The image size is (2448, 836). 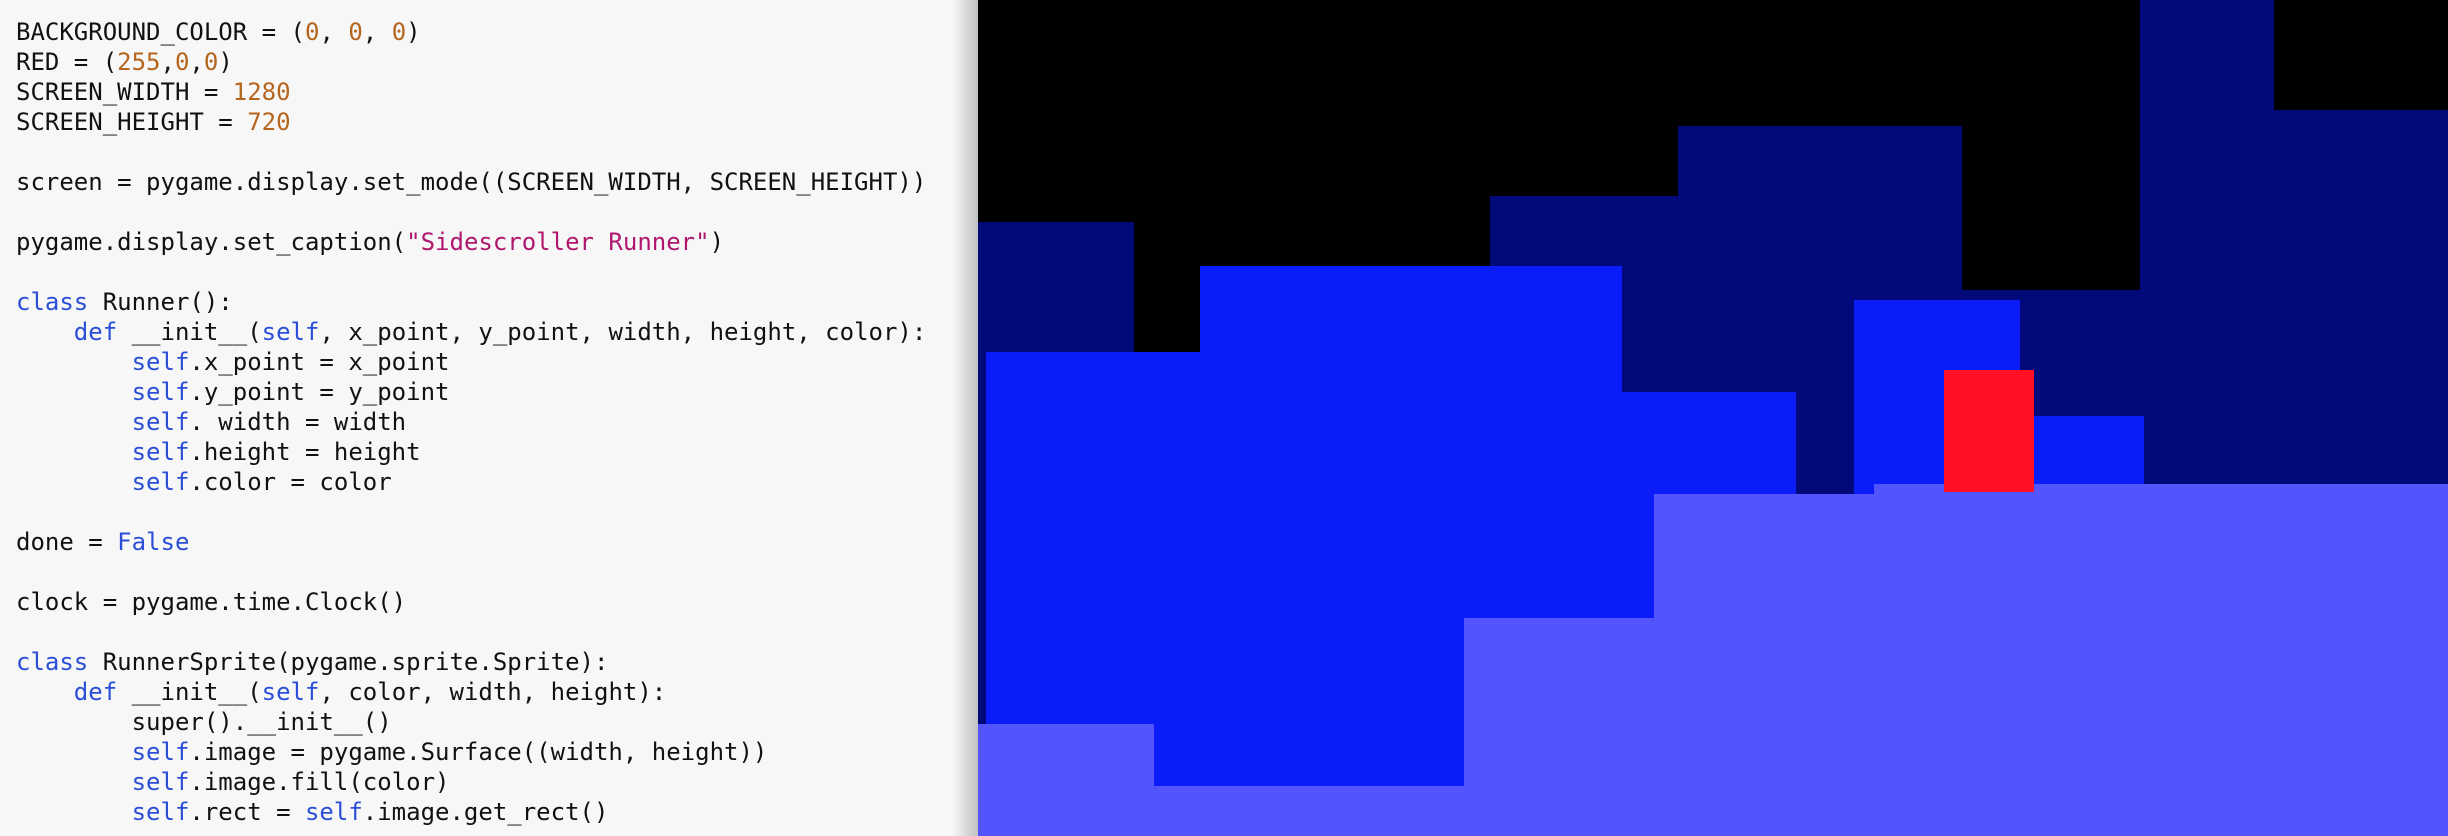 I want to click on code-line: super().__init__(), so click(x=204, y=722).